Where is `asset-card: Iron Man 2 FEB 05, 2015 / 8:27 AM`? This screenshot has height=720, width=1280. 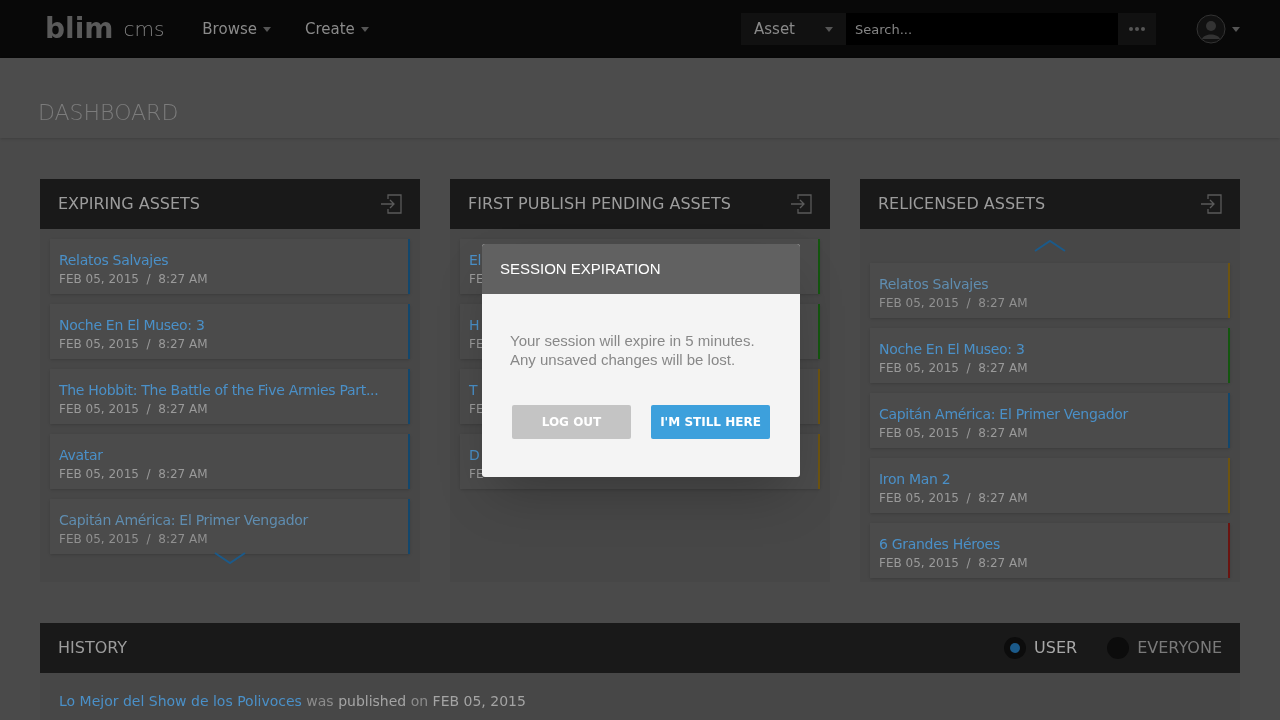 asset-card: Iron Man 2 FEB 05, 2015 / 8:27 AM is located at coordinates (1050, 485).